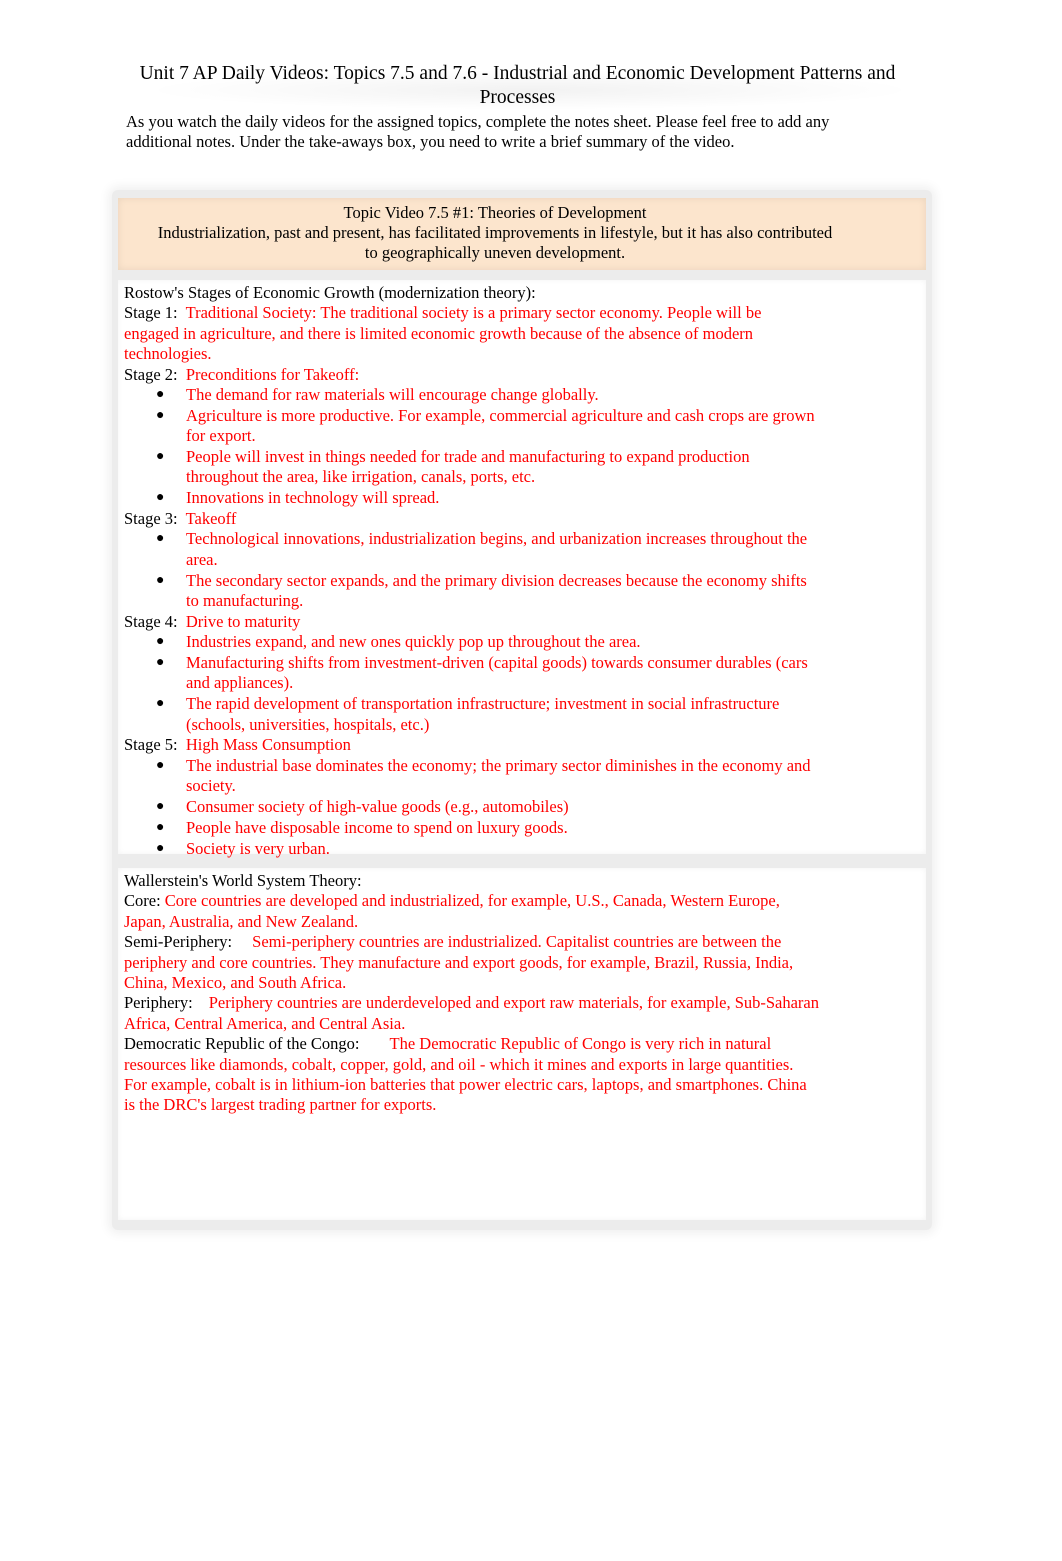  I want to click on stage-title: Preconditions for Takeoff:, so click(272, 374).